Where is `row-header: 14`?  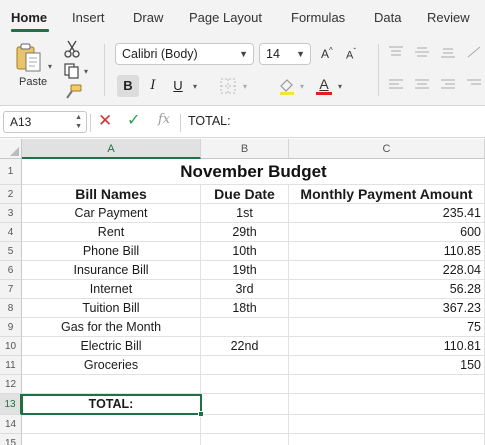
row-header: 14 is located at coordinates (11, 424).